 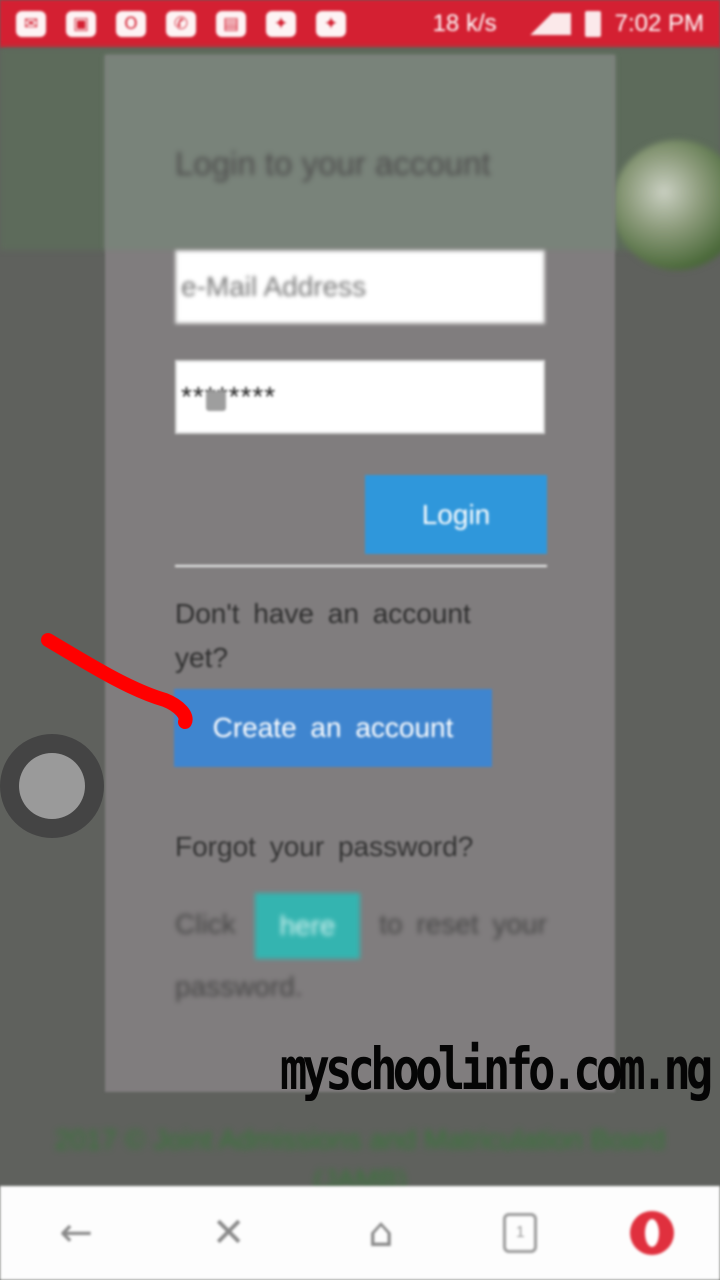 I want to click on tabs-icon: 1, so click(x=520, y=1233).